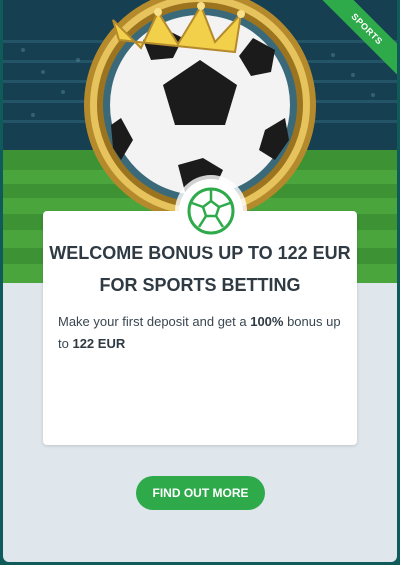 The width and height of the screenshot is (400, 565). I want to click on ribbon-band: SPORTS, so click(356, 40).